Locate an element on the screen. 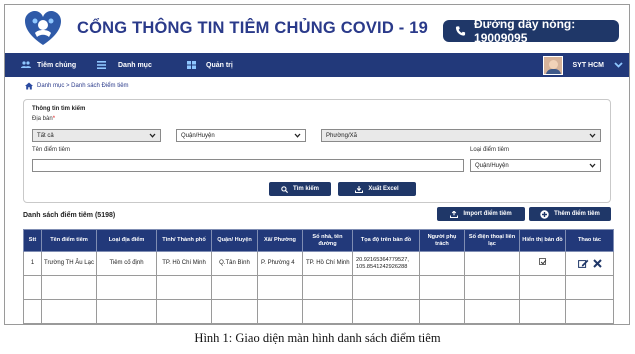 This screenshot has width=635, height=354. group-icon is located at coordinates (26, 64).